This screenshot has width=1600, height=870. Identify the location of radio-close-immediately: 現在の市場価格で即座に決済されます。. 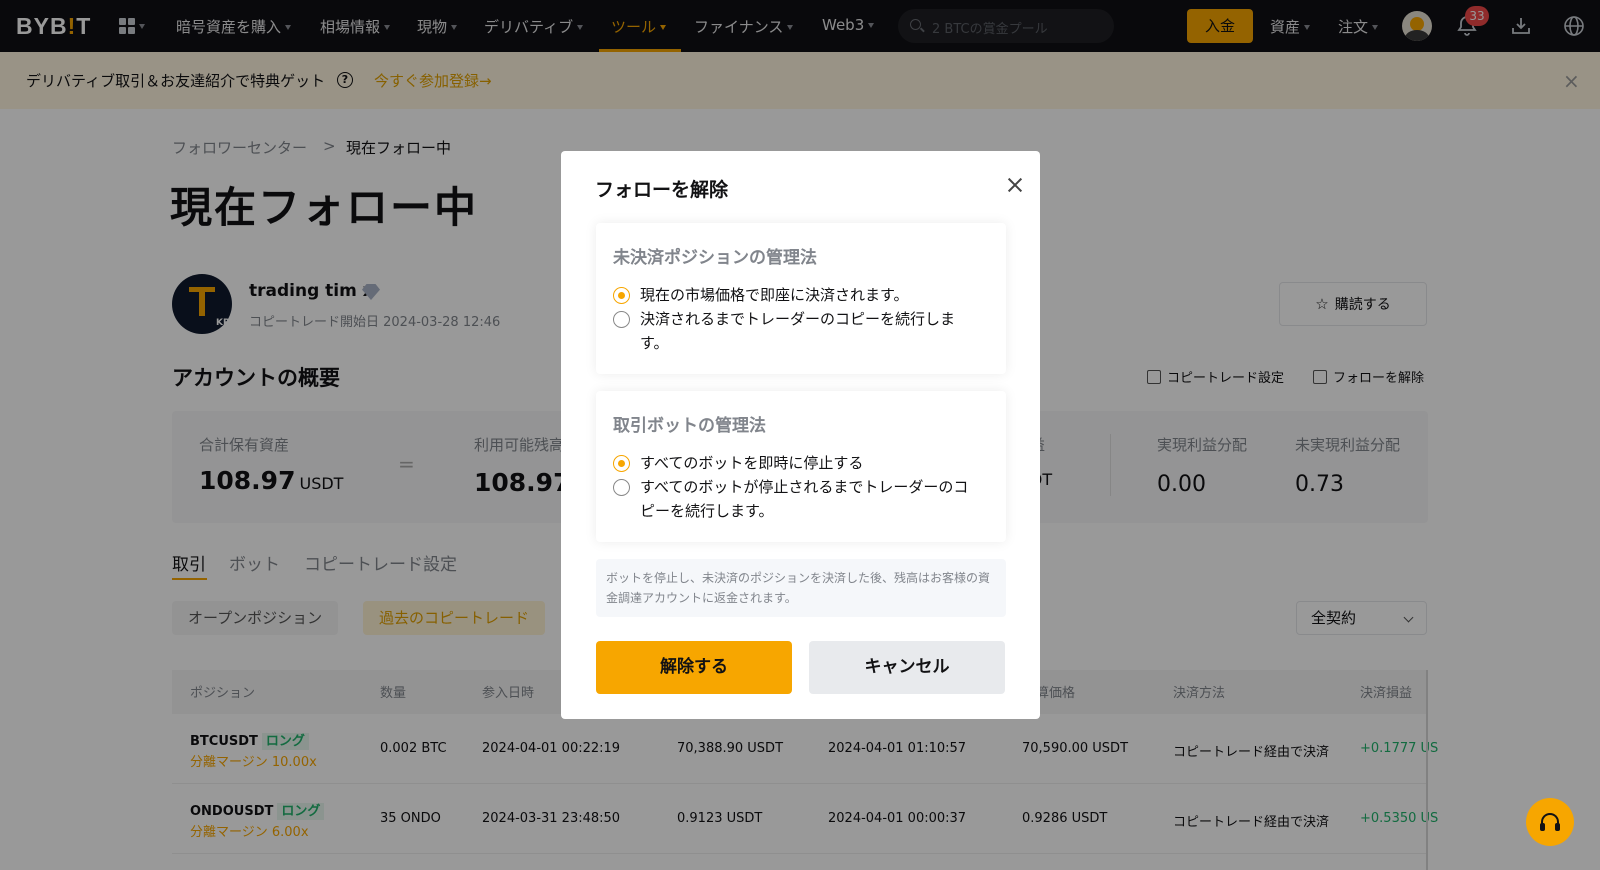
(791, 295).